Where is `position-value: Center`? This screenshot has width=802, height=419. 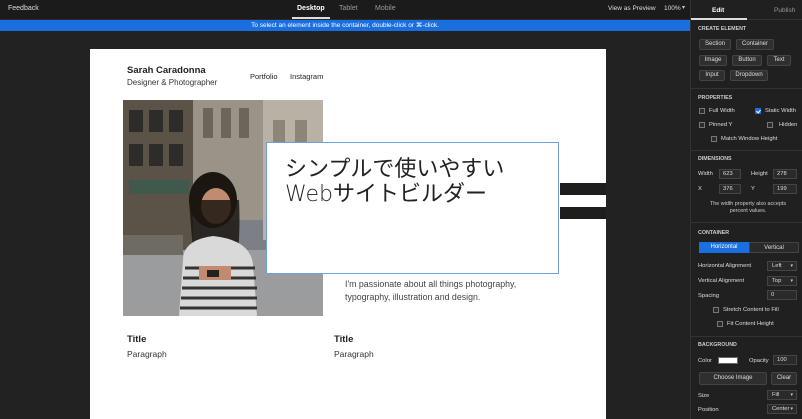 position-value: Center is located at coordinates (781, 409).